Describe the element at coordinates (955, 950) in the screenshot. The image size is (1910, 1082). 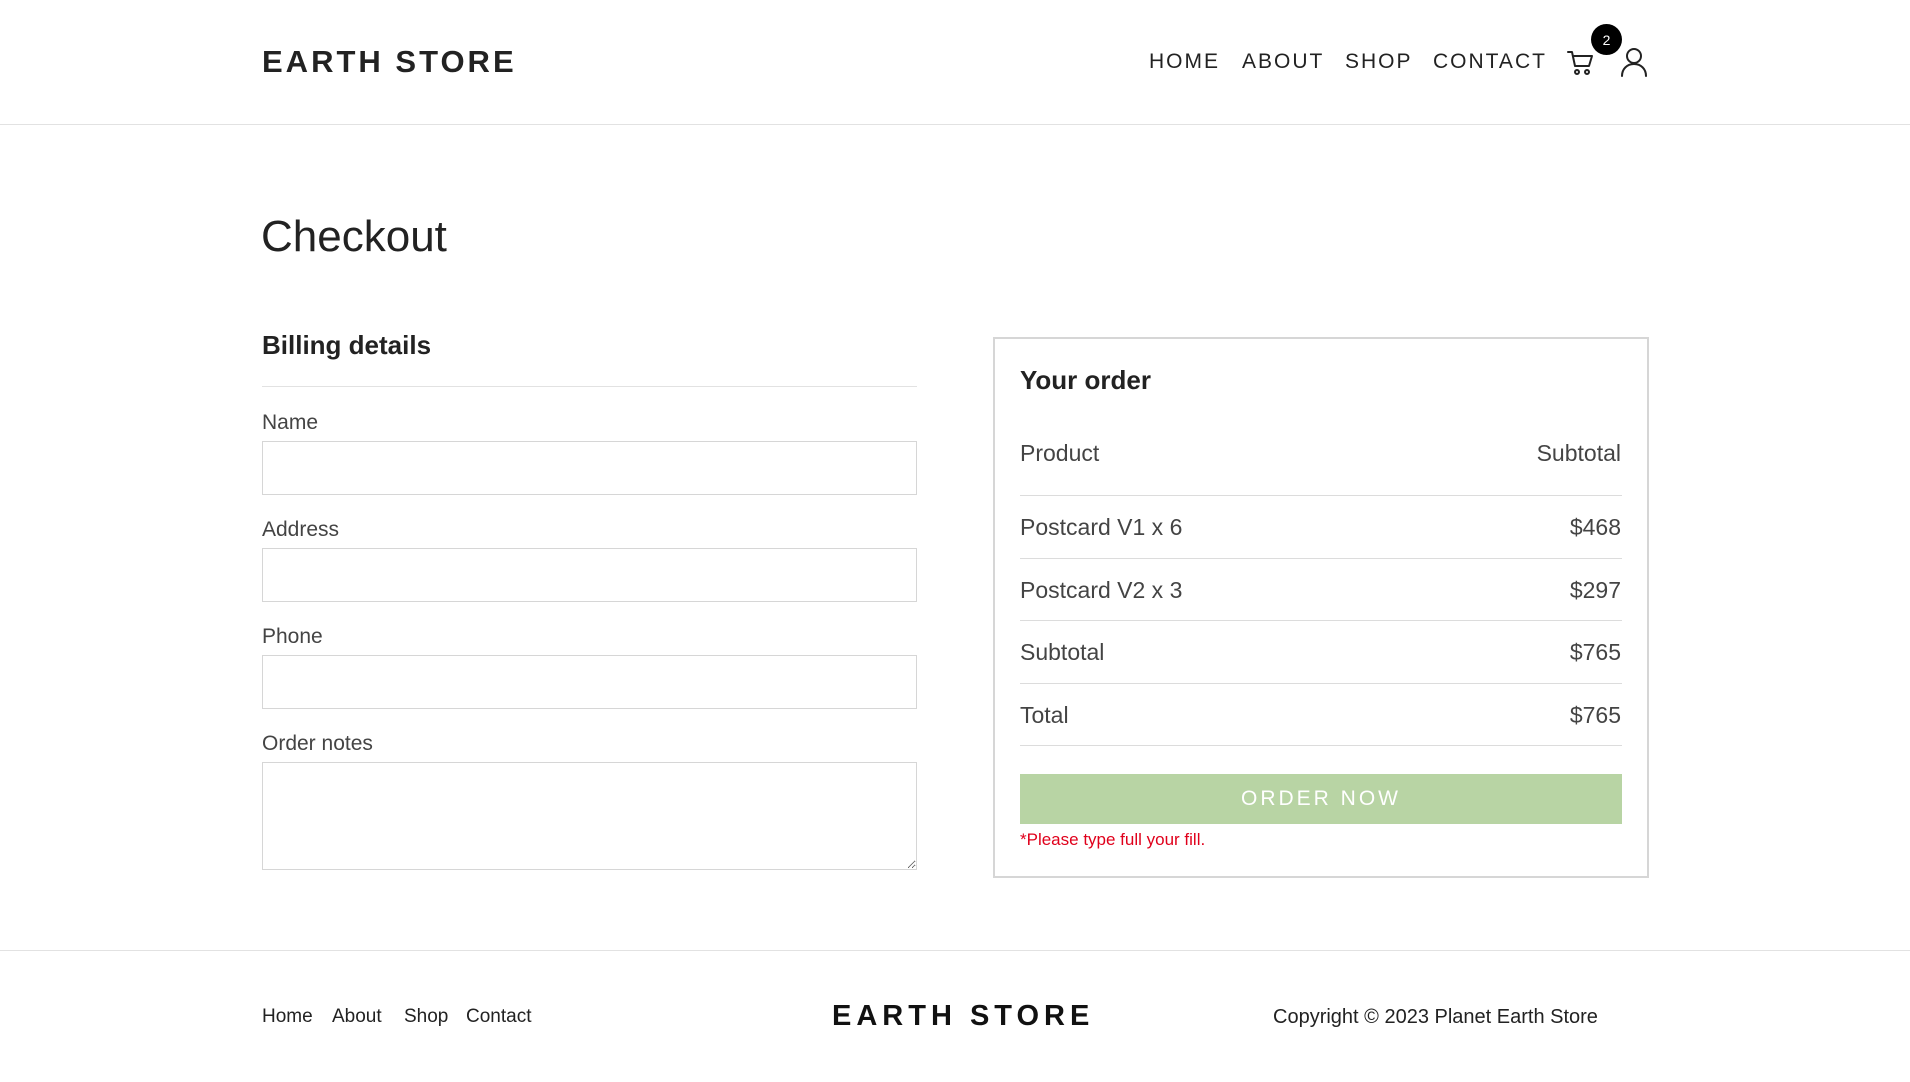
I see `footer-divider` at that location.